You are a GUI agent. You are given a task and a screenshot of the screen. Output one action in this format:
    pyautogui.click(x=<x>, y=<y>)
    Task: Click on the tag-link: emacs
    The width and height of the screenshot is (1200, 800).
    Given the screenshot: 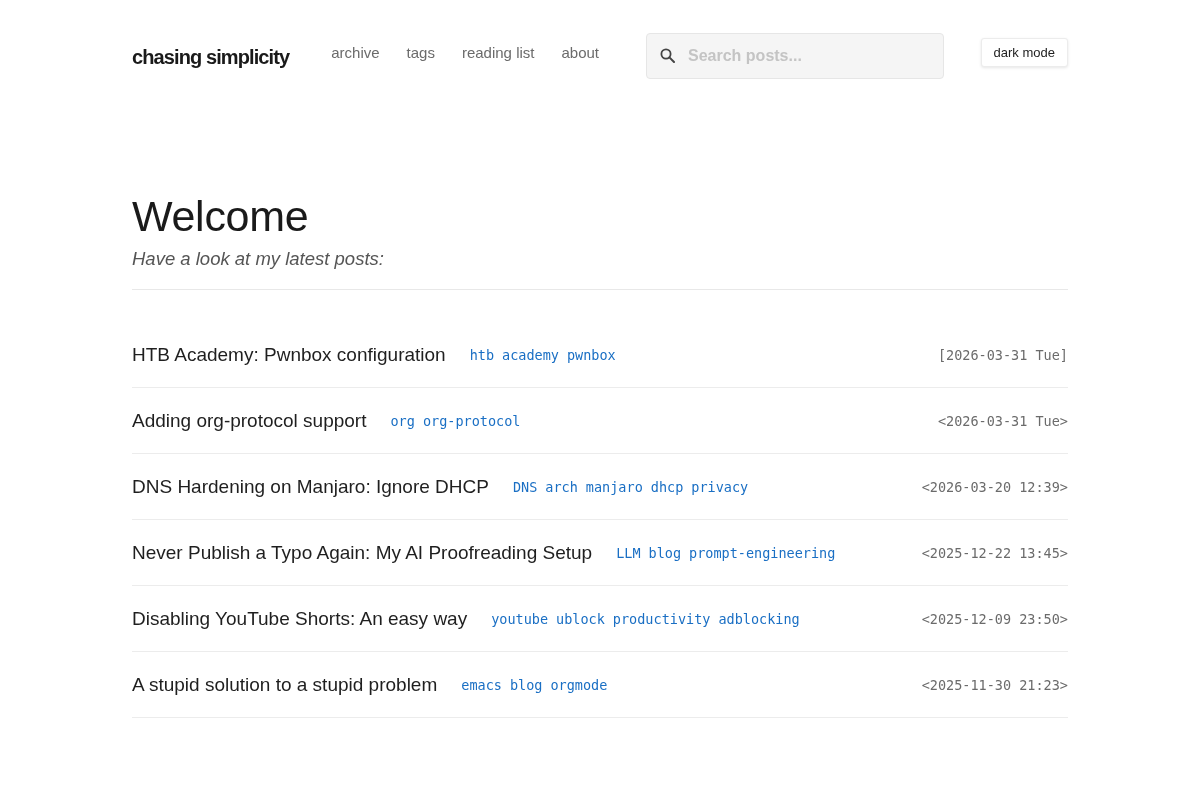 What is the action you would take?
    pyautogui.click(x=481, y=684)
    